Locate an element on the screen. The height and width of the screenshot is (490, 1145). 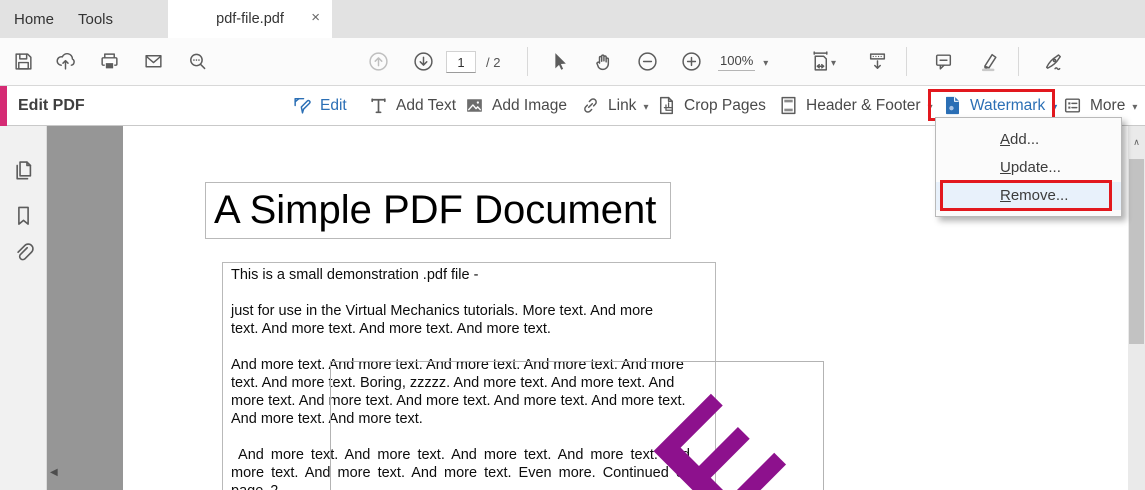
accent-bar is located at coordinates (3, 106).